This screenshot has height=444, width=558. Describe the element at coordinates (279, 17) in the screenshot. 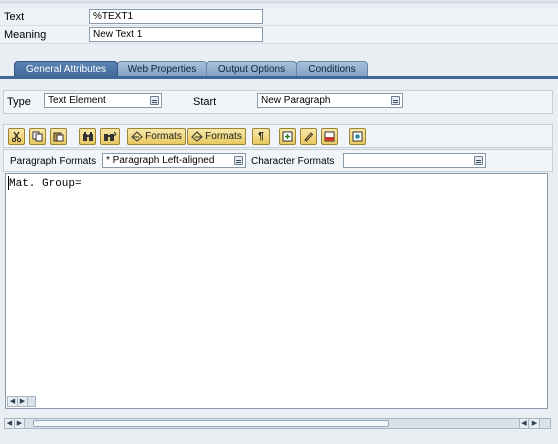

I see `text-row` at that location.